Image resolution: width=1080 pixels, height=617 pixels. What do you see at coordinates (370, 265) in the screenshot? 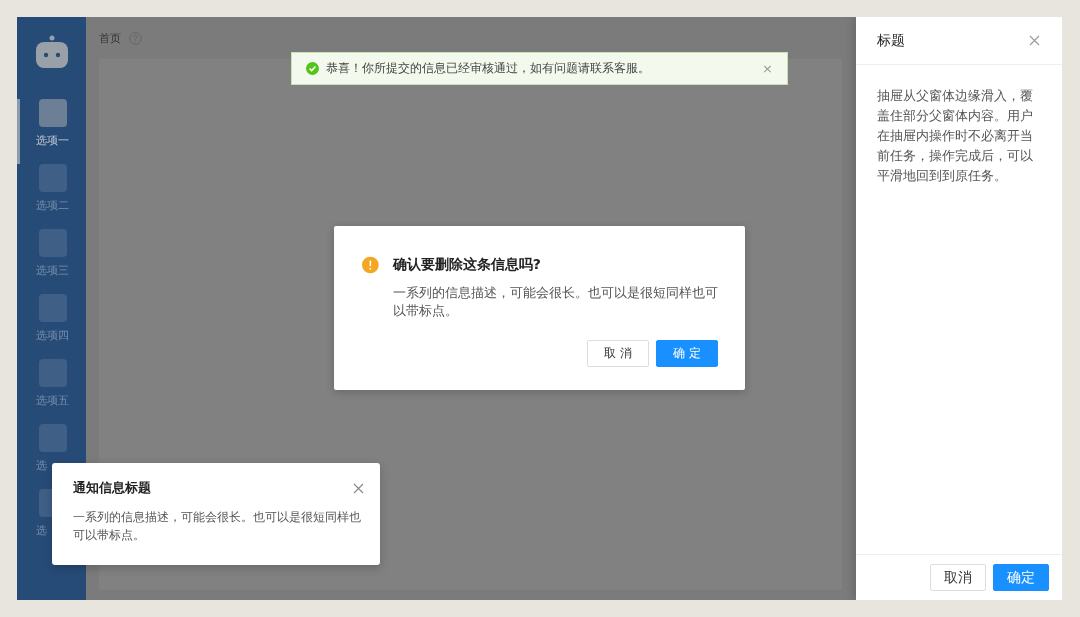
I see `exclamation-circle-icon` at bounding box center [370, 265].